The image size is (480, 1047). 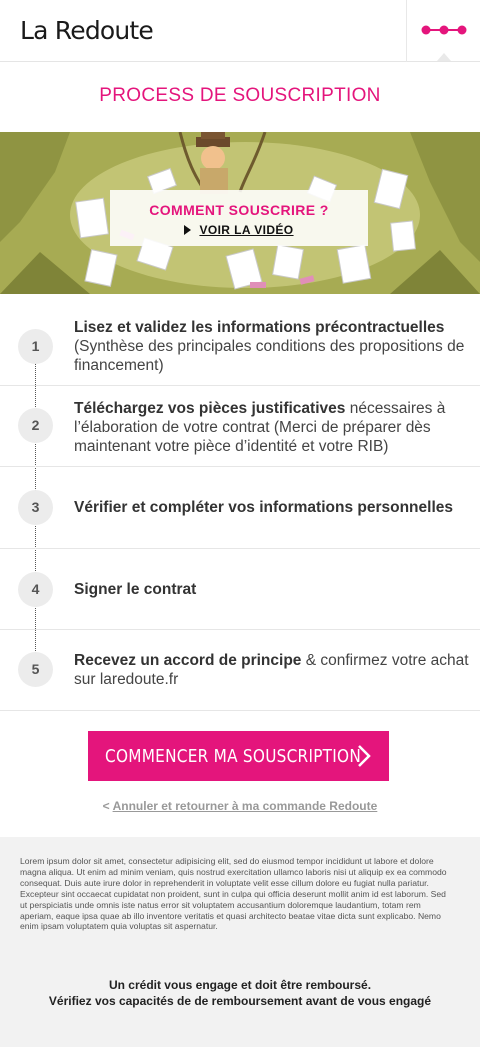 I want to click on header: La Redoute, so click(x=240, y=31).